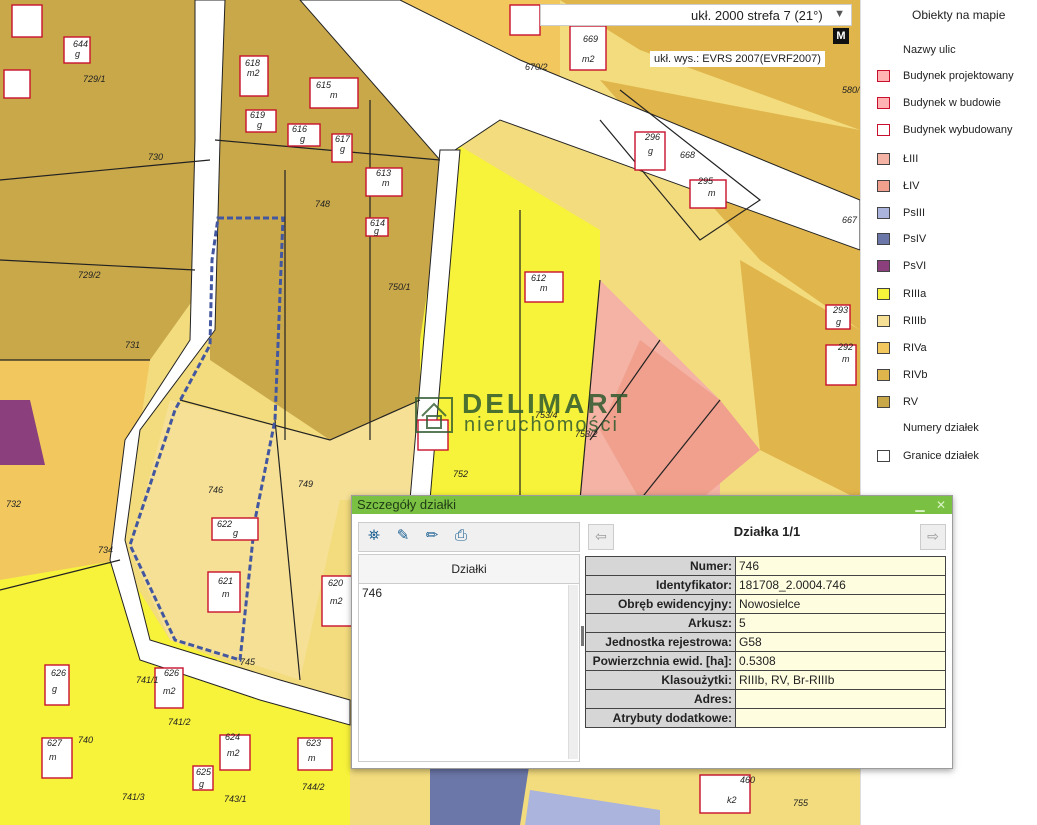 This screenshot has height=825, width=1037. What do you see at coordinates (915, 375) in the screenshot?
I see `legend-label: RIVb` at bounding box center [915, 375].